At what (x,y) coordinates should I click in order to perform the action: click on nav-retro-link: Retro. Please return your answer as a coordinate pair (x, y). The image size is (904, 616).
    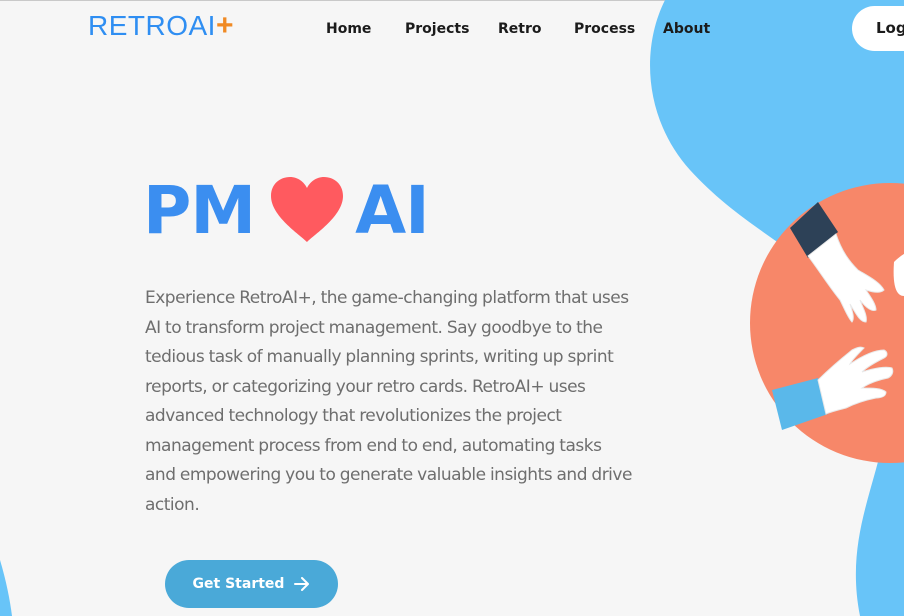
    Looking at the image, I should click on (520, 29).